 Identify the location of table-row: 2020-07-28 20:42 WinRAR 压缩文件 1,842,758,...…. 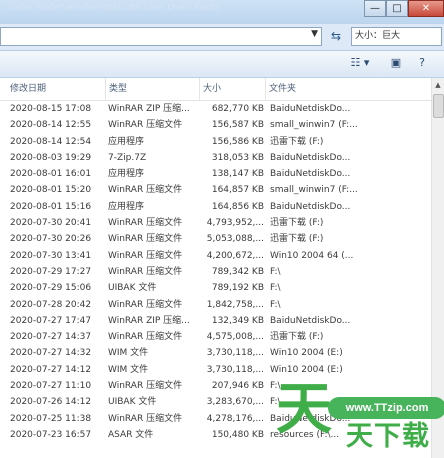
(215, 305).